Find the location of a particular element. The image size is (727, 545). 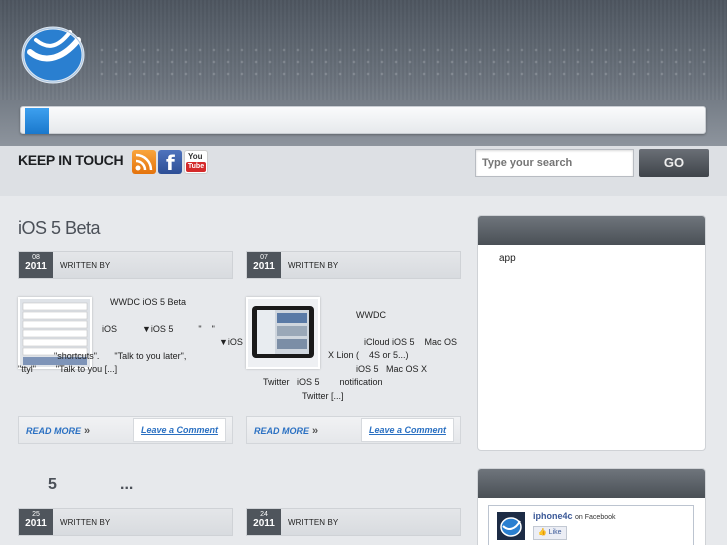

widget-link: app is located at coordinates (507, 258).